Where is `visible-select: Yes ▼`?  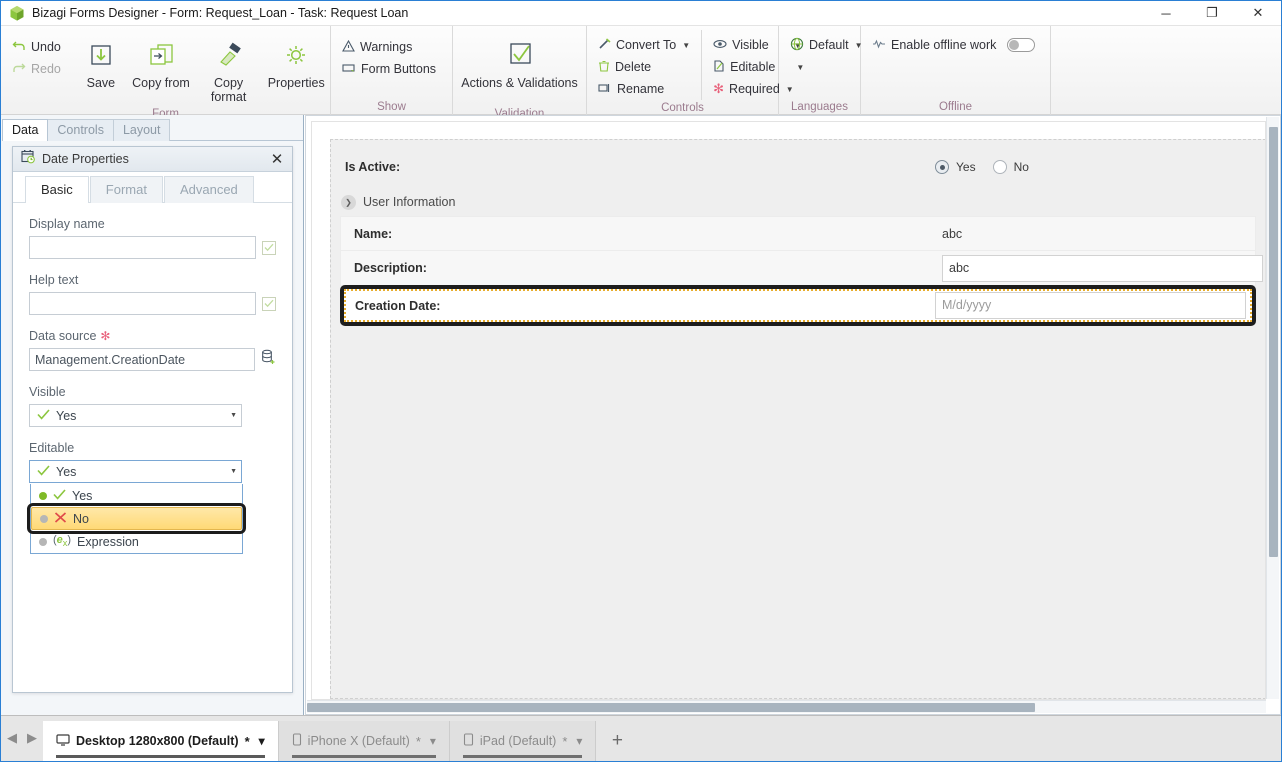
visible-select: Yes ▼ is located at coordinates (135, 415).